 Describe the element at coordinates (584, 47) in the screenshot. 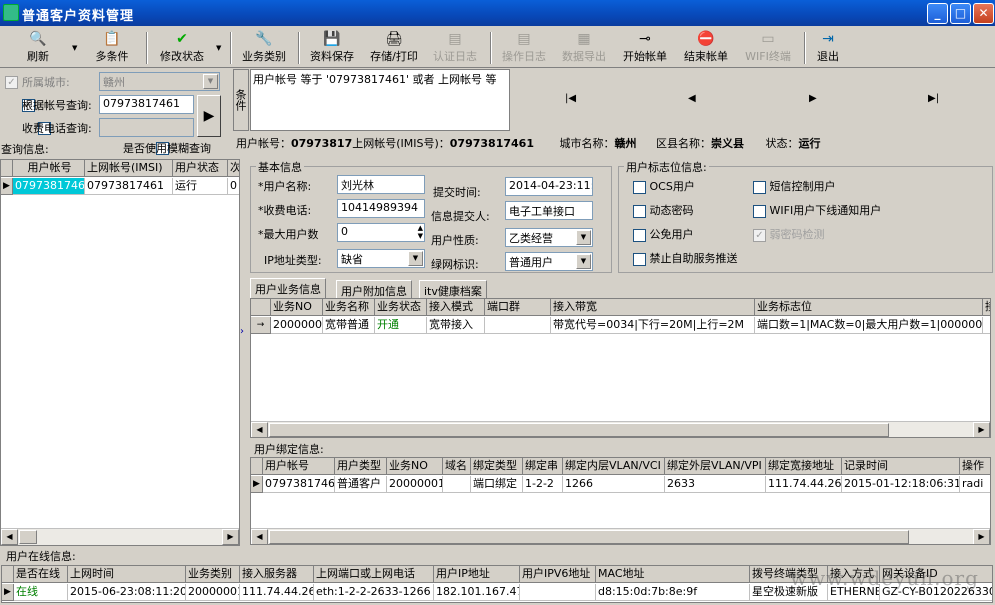

I see `export-data-button: ▦ 数据导出` at that location.